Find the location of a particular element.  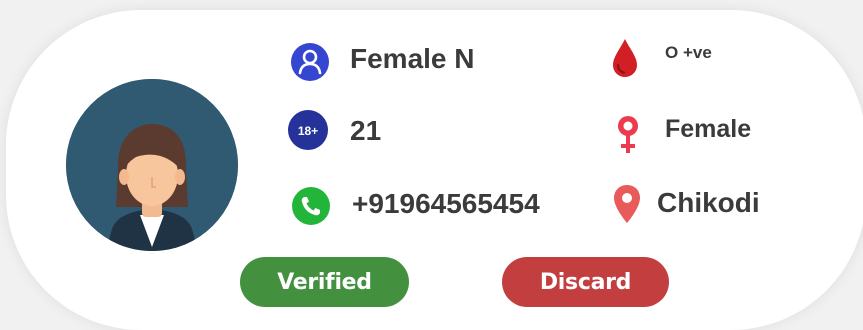

female-avatar-icon is located at coordinates (152, 165).